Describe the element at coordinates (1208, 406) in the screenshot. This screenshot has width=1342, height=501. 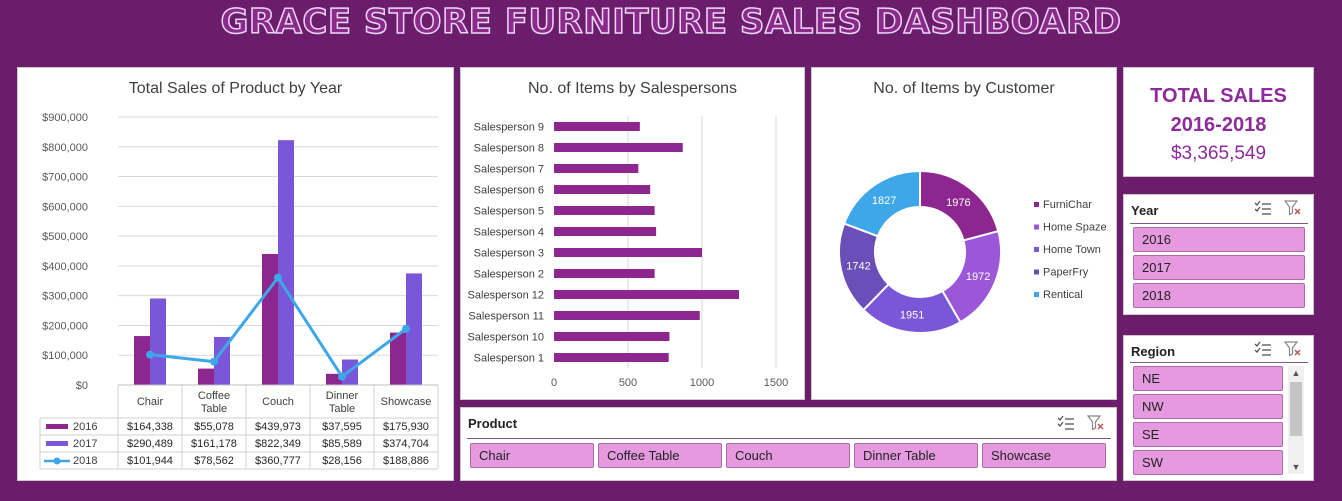
I see `region-slicer-item: NW` at that location.